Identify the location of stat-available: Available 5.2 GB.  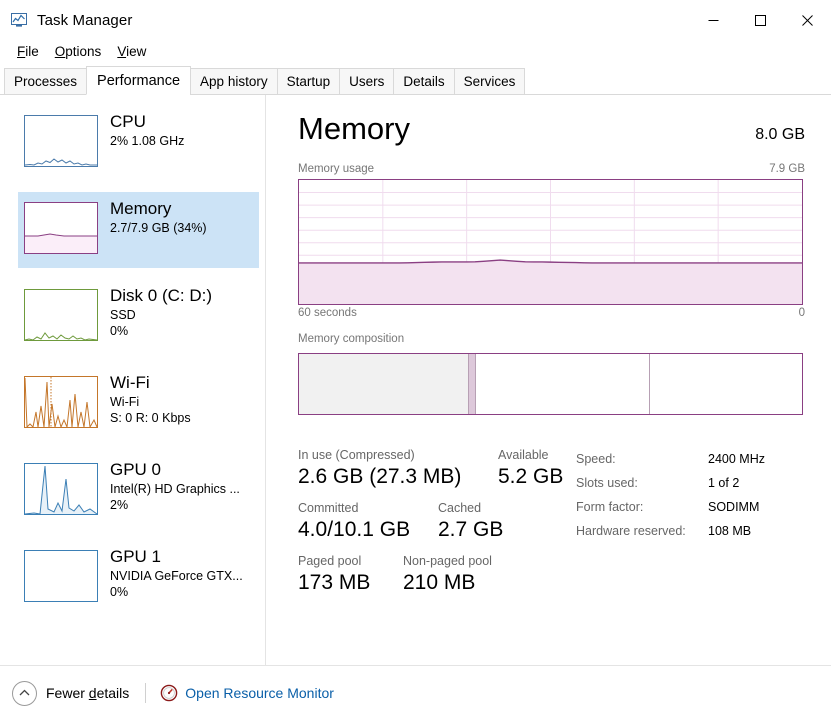
(530, 469).